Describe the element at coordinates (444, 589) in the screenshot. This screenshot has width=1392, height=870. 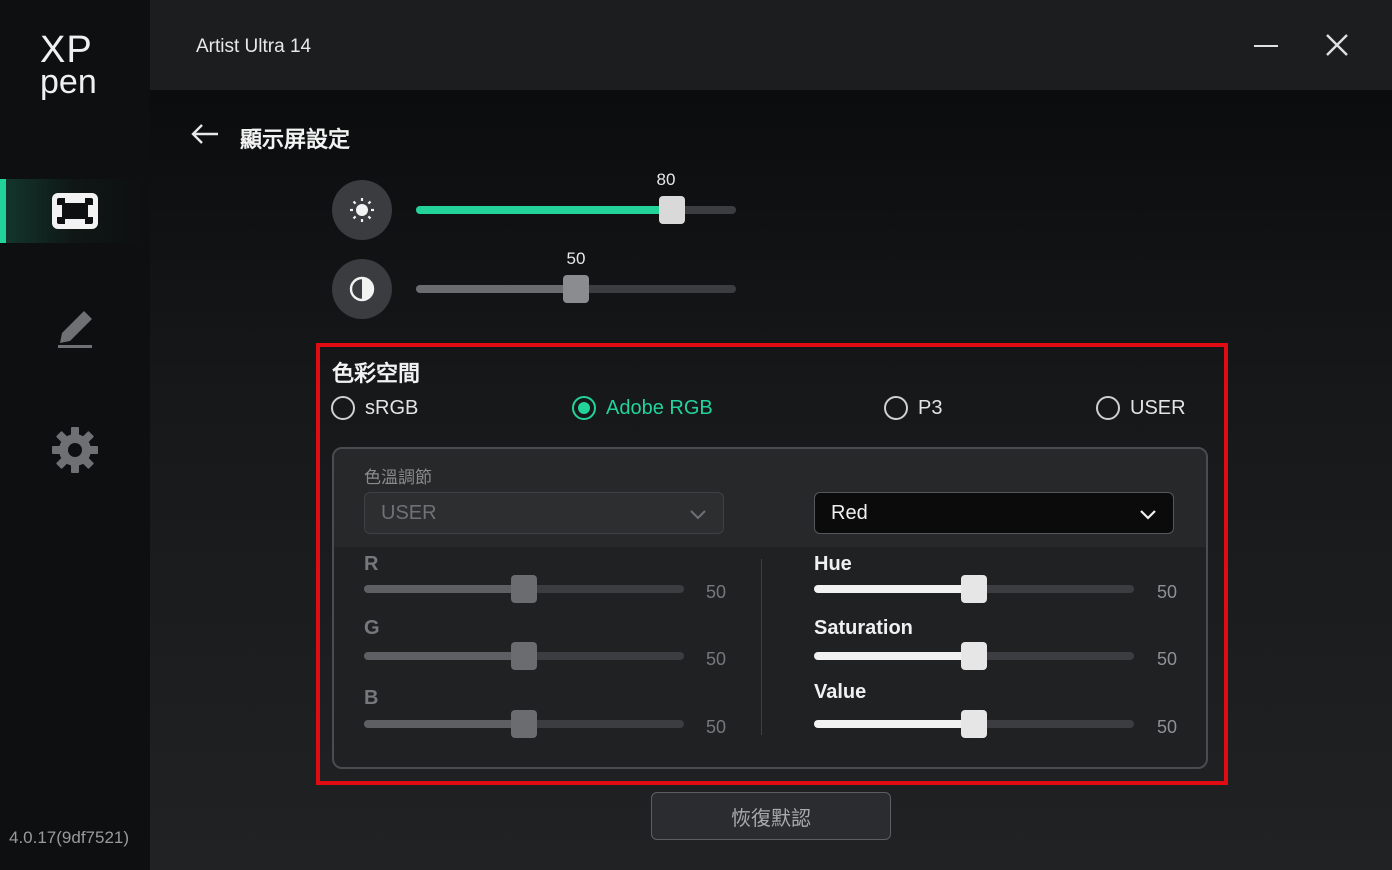
I see `channel-r-fill` at that location.